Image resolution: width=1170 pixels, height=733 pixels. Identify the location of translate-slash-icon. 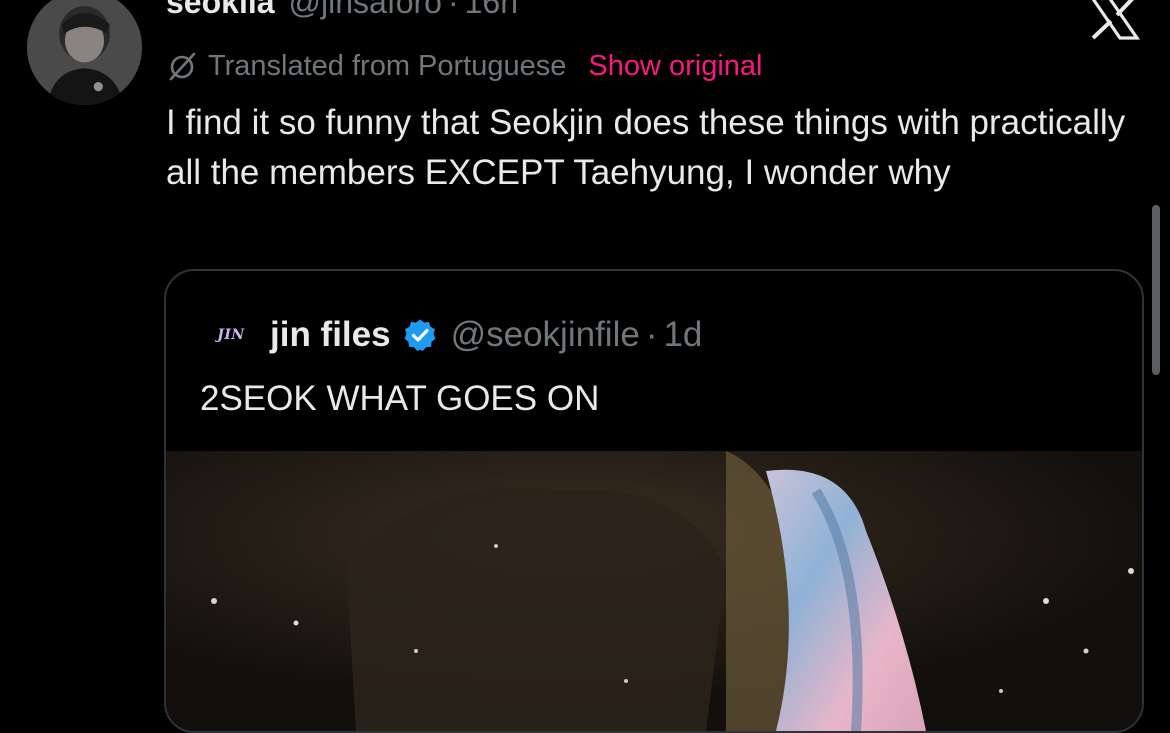
(182, 66).